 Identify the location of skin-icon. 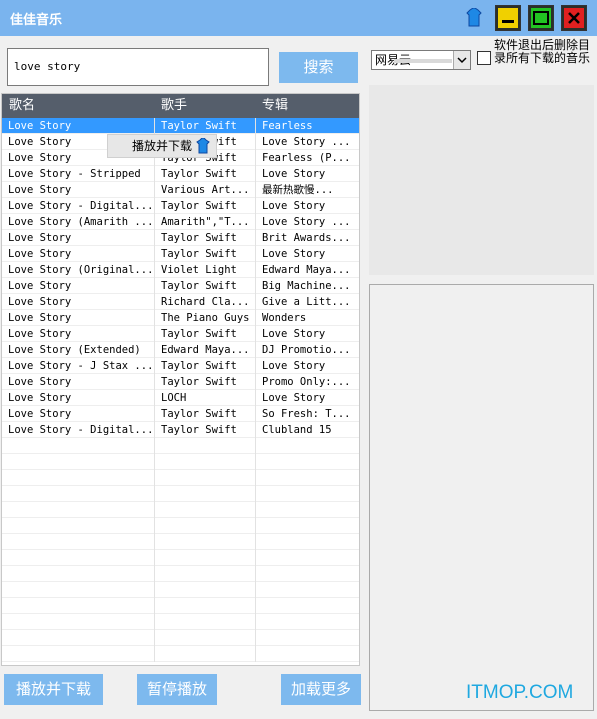
(474, 17).